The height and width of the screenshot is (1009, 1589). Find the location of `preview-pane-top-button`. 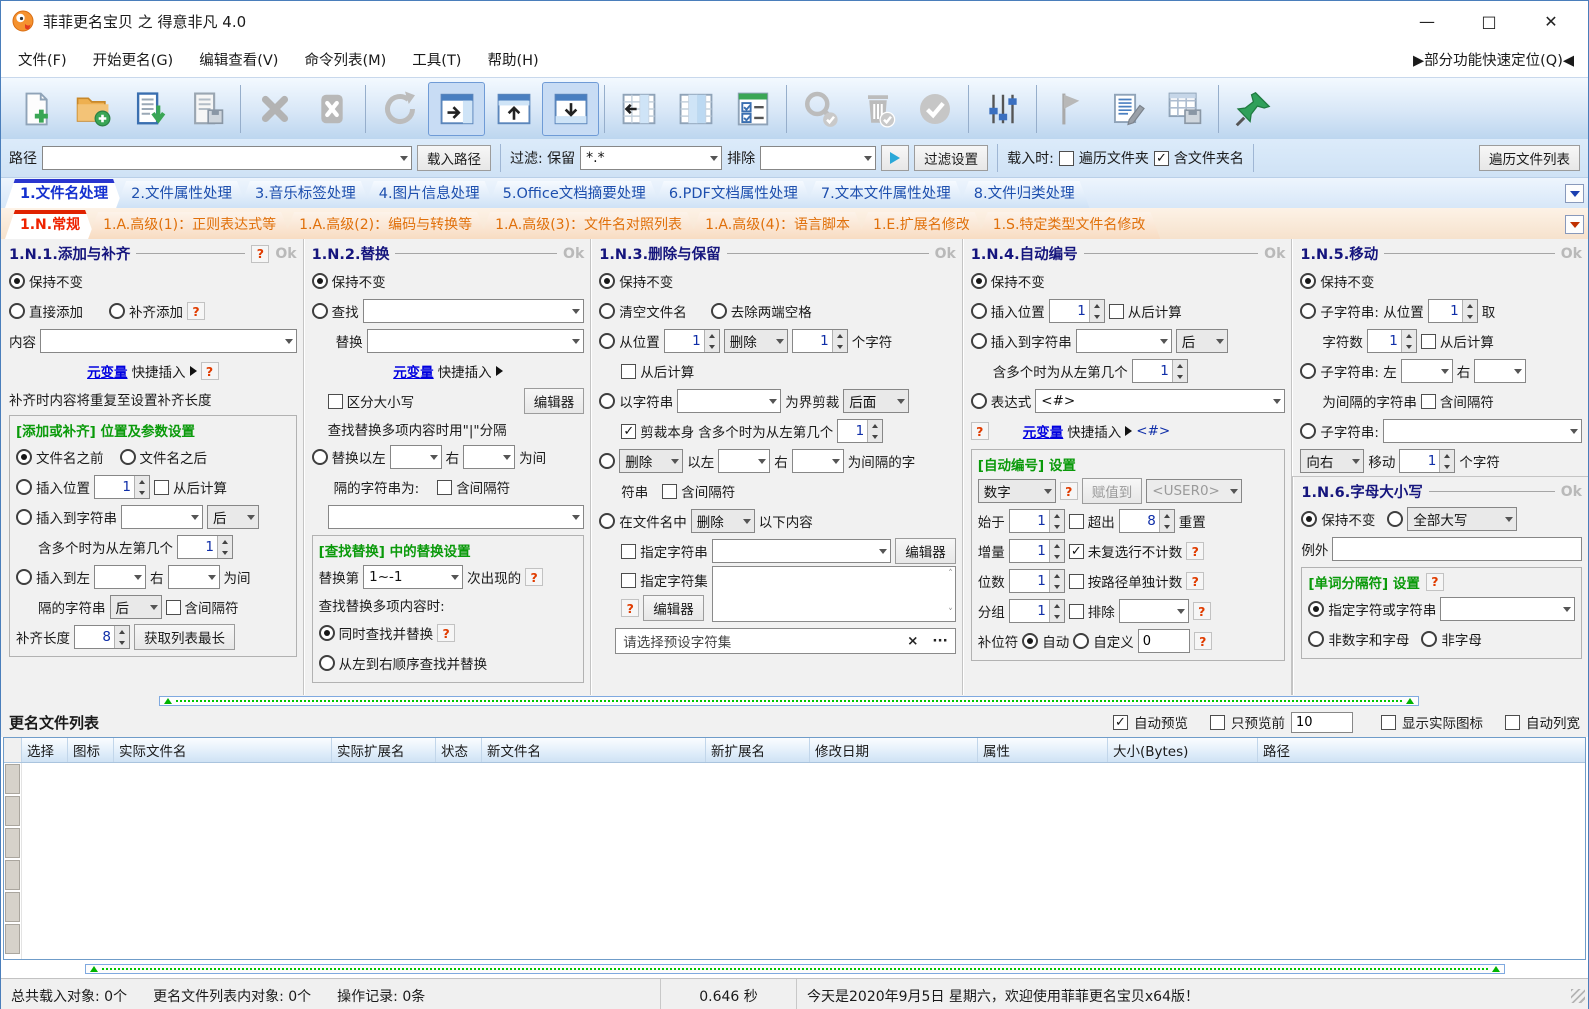

preview-pane-top-button is located at coordinates (513, 109).